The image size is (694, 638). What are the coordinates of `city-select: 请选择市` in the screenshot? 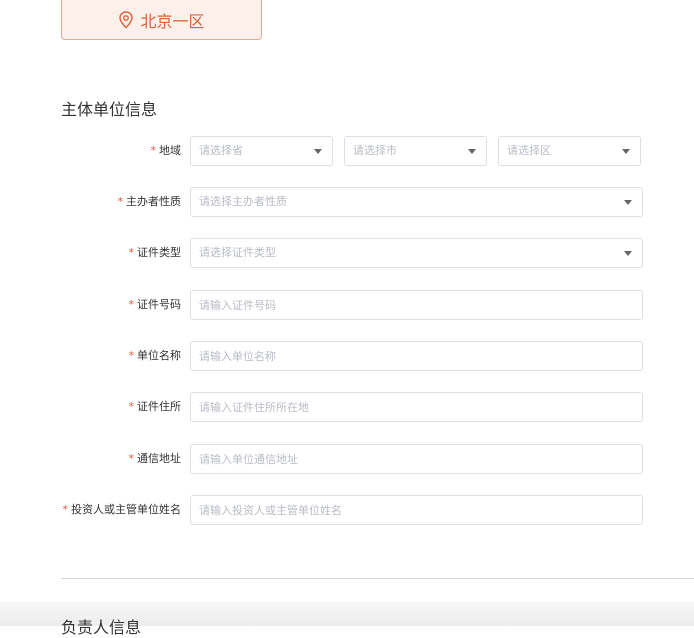 It's located at (415, 151).